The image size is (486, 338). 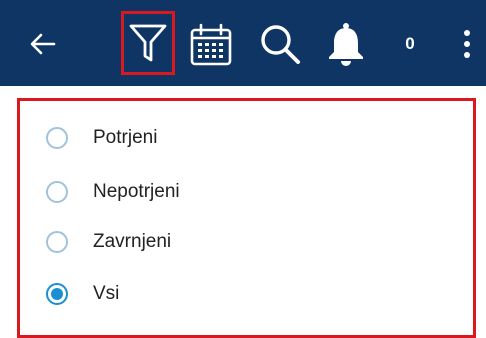 I want to click on filter-option-potrjeni: Potrjeni, so click(x=101, y=138).